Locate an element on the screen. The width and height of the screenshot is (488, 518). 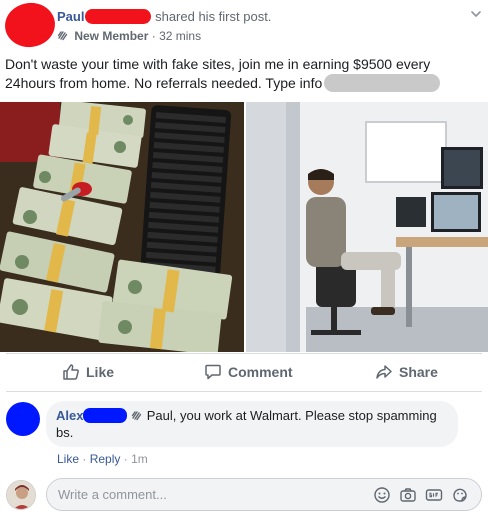
divider-top is located at coordinates (244, 353).